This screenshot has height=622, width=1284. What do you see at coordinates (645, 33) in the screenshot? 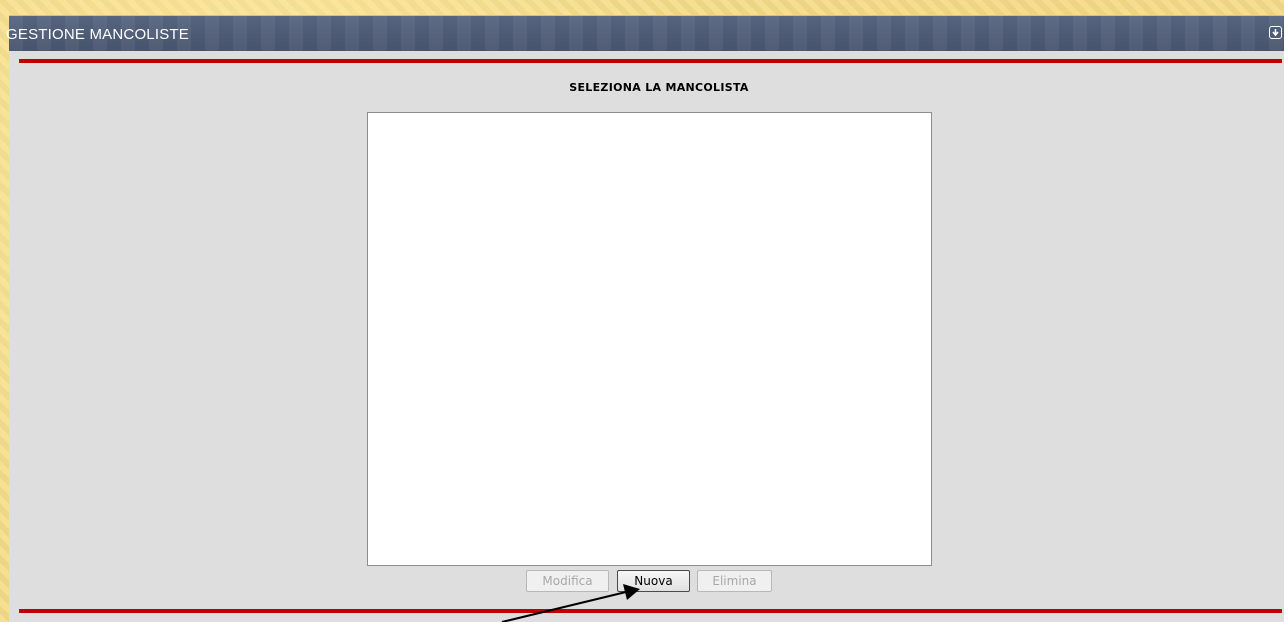
I see `window-titlebar: GESTIONE MANCOLISTE` at bounding box center [645, 33].